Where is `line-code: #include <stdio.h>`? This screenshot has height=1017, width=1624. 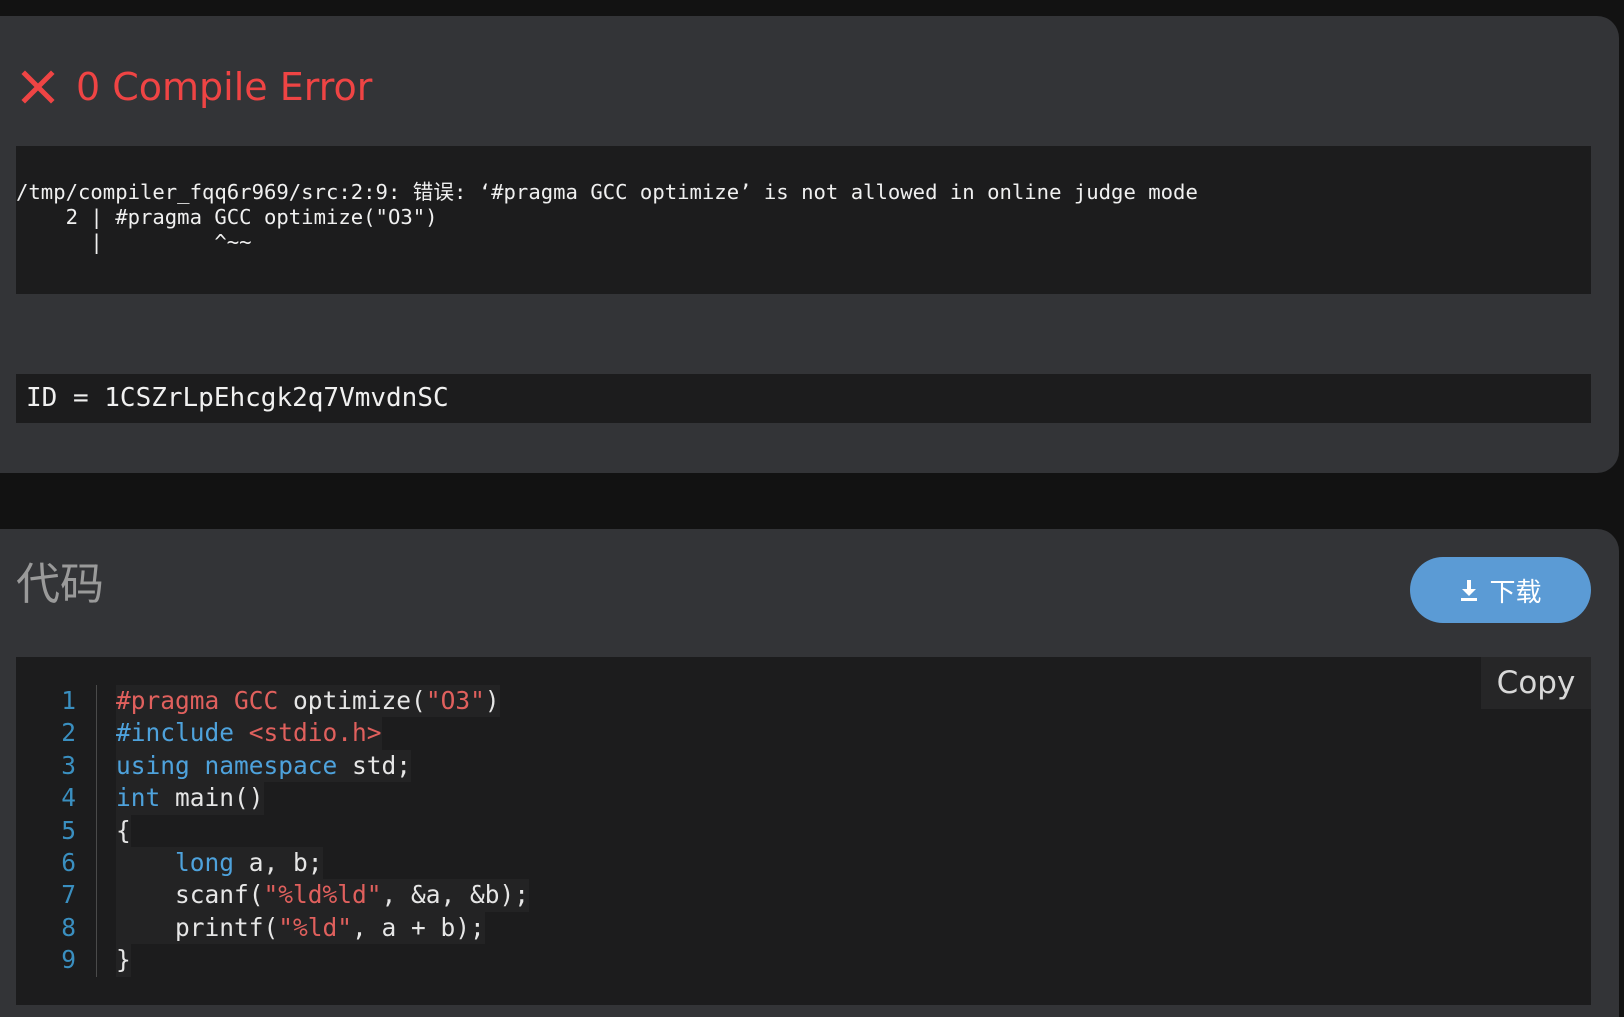 line-code: #include <stdio.h> is located at coordinates (249, 733).